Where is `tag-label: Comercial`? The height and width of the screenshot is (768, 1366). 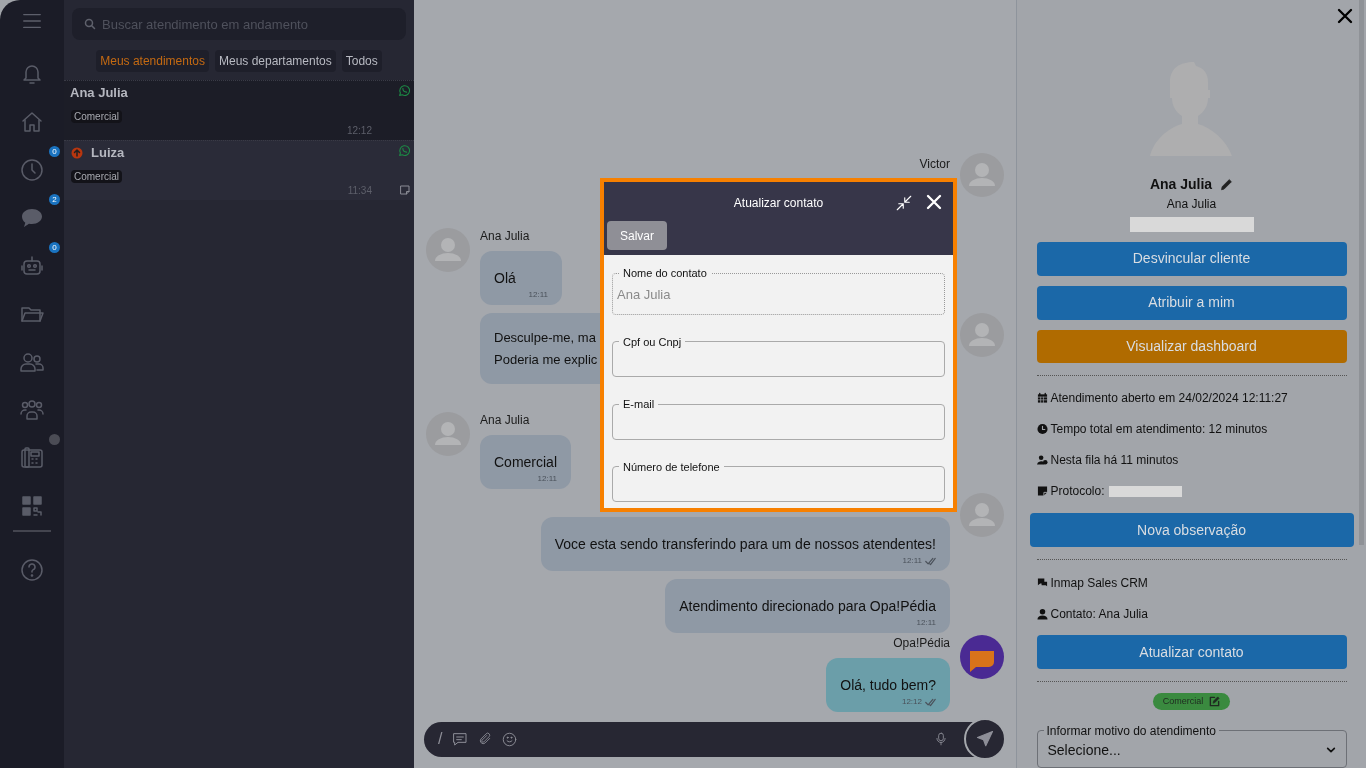
tag-label: Comercial is located at coordinates (1183, 701).